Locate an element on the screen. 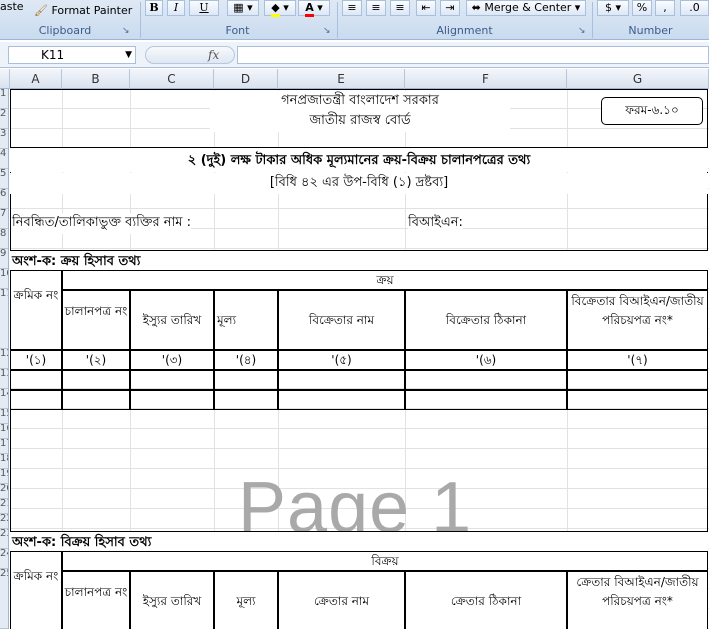  row-header: 22 is located at coordinates (4, 521).